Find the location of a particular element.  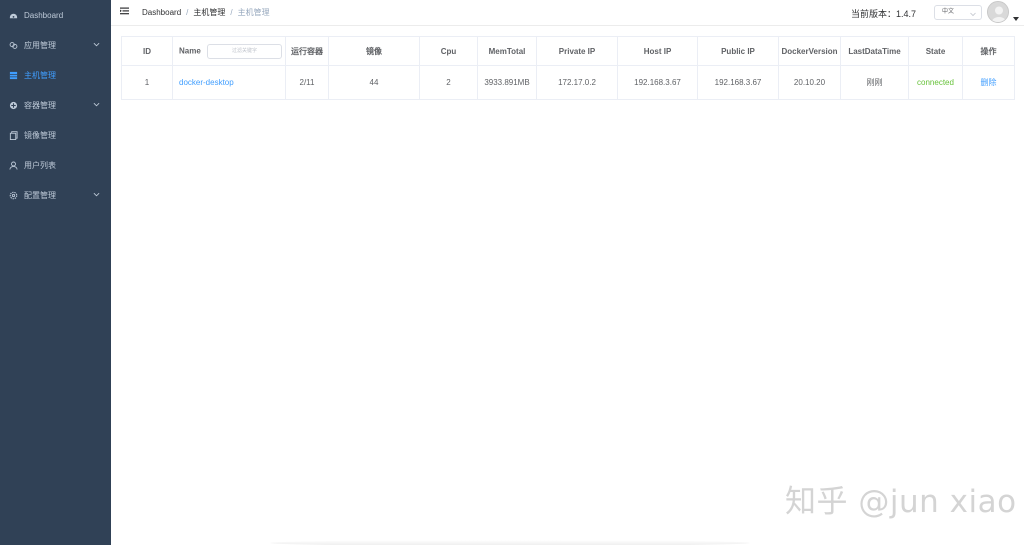

cell-name: docker-desktop is located at coordinates (229, 82).